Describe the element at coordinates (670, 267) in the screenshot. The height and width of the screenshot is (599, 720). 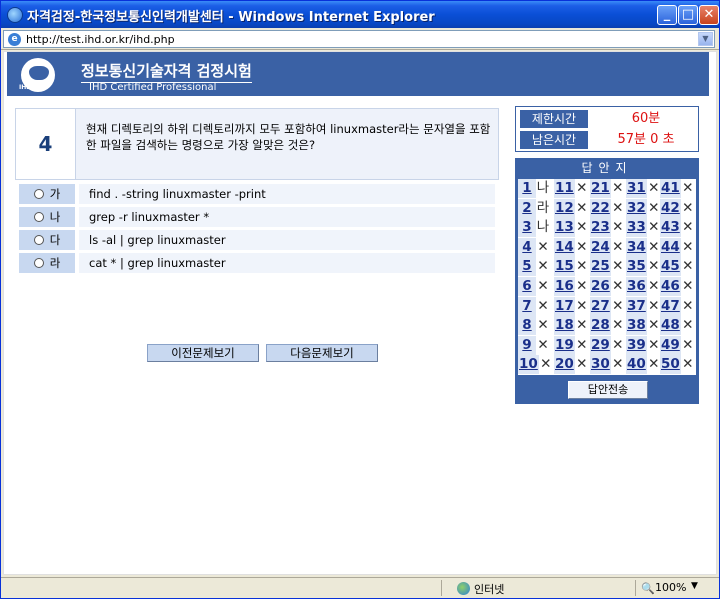
I see `question-link: 45` at that location.